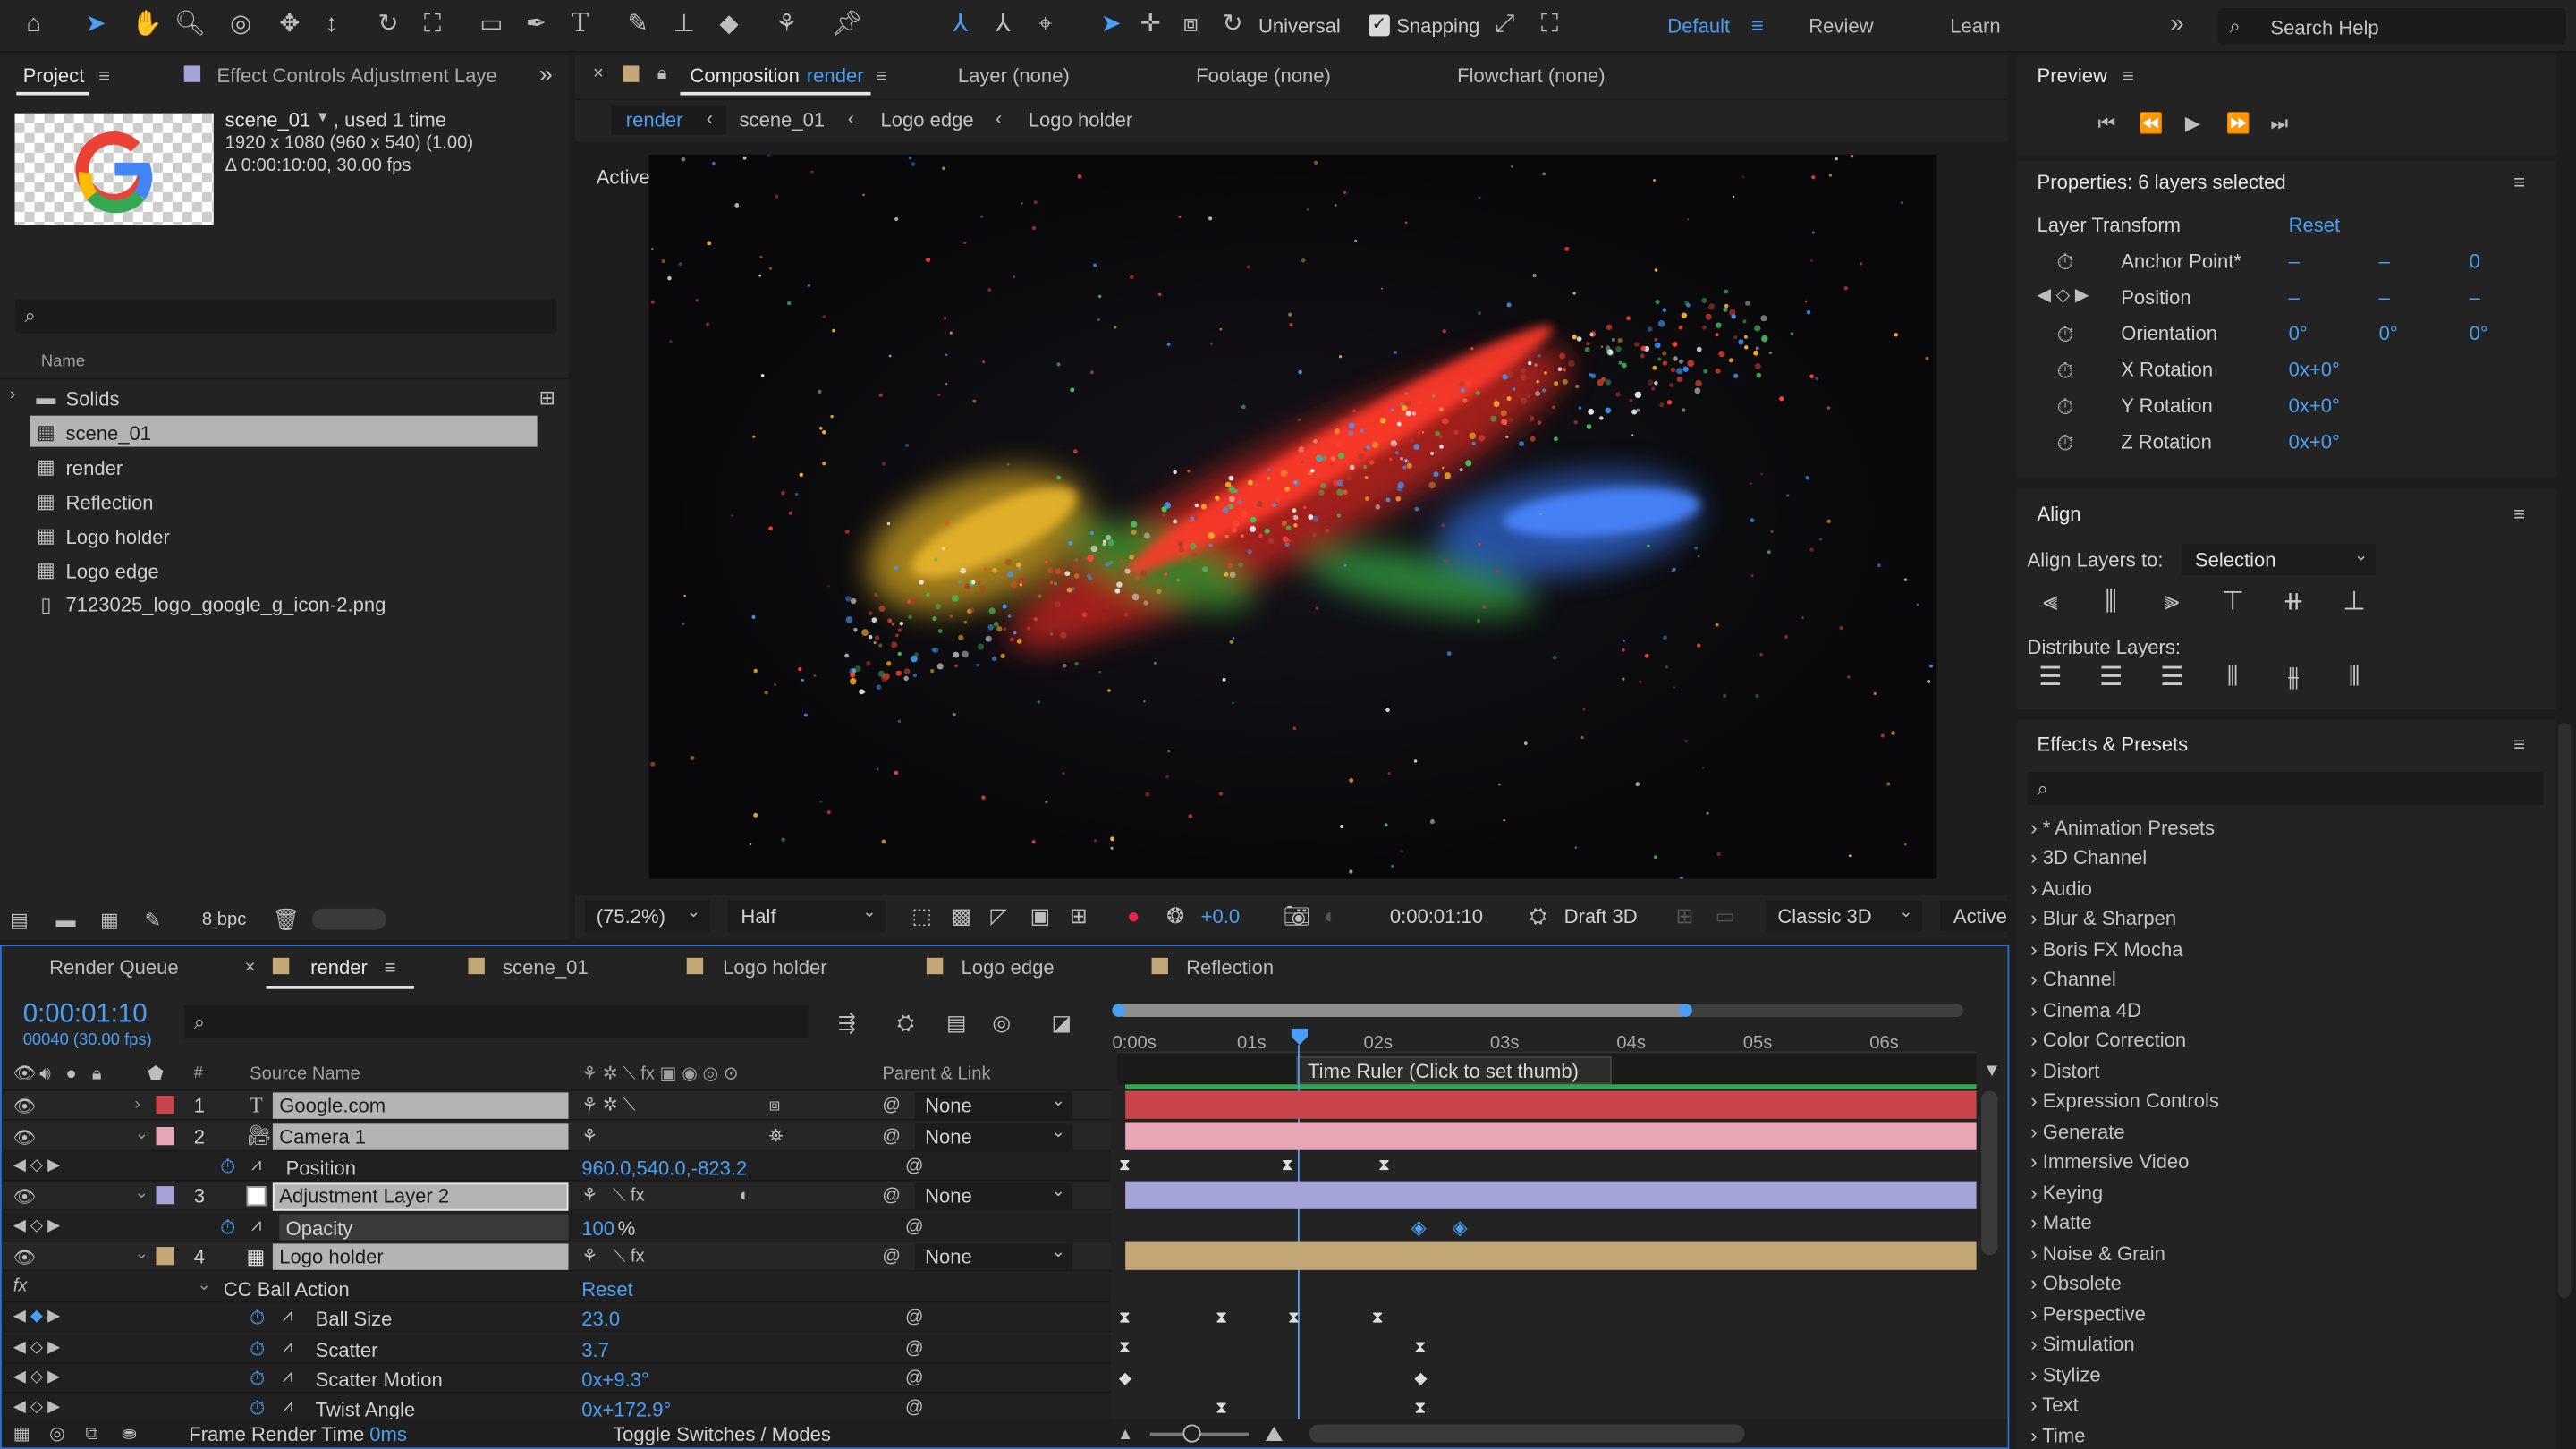  Describe the element at coordinates (348, 919) in the screenshot. I see `project-scroll-thumb` at that location.